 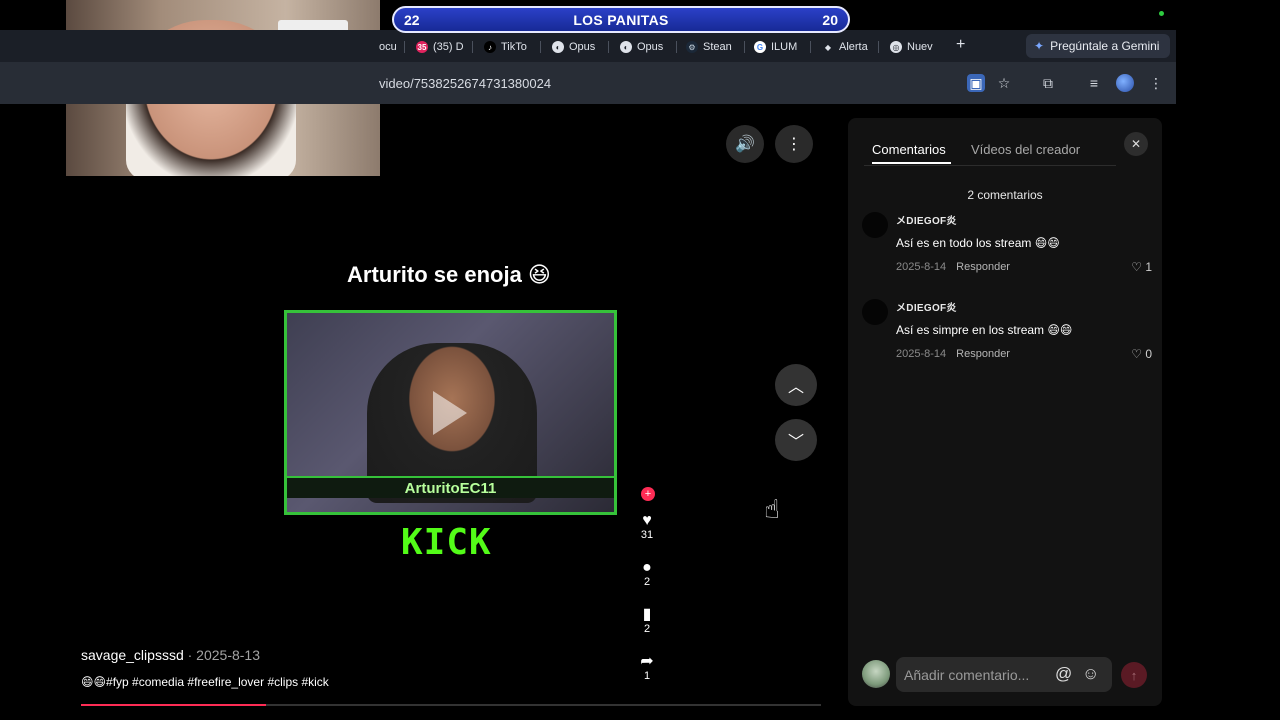 What do you see at coordinates (1004, 83) in the screenshot?
I see `bookmark-star-icon: ☆` at bounding box center [1004, 83].